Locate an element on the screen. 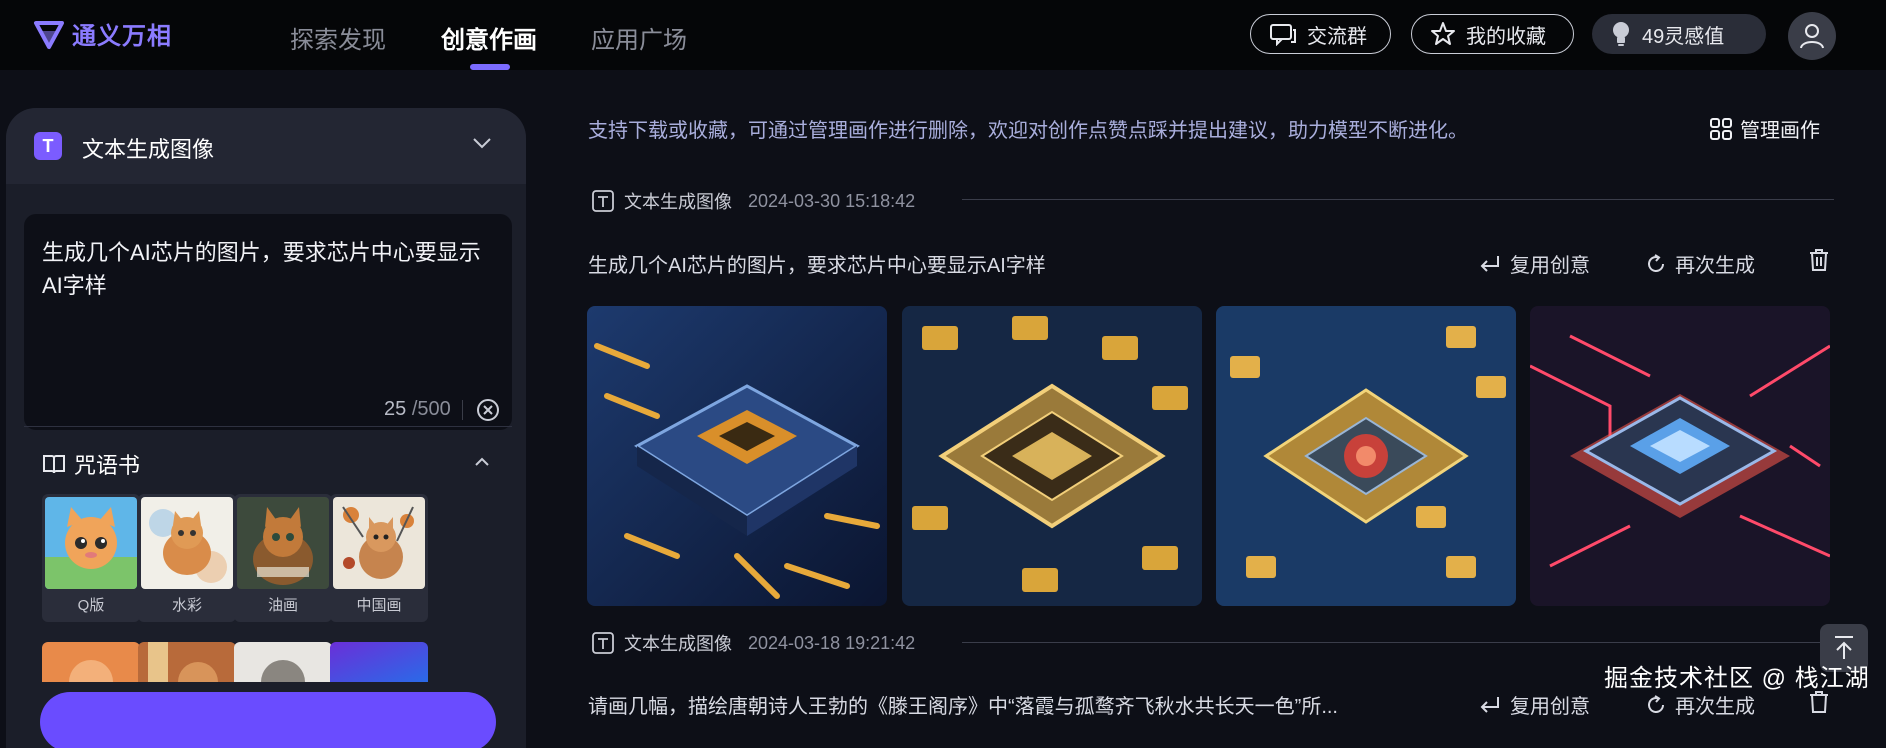 This screenshot has height=748, width=1886. mode-selector: T 文本生成图像 is located at coordinates (266, 146).